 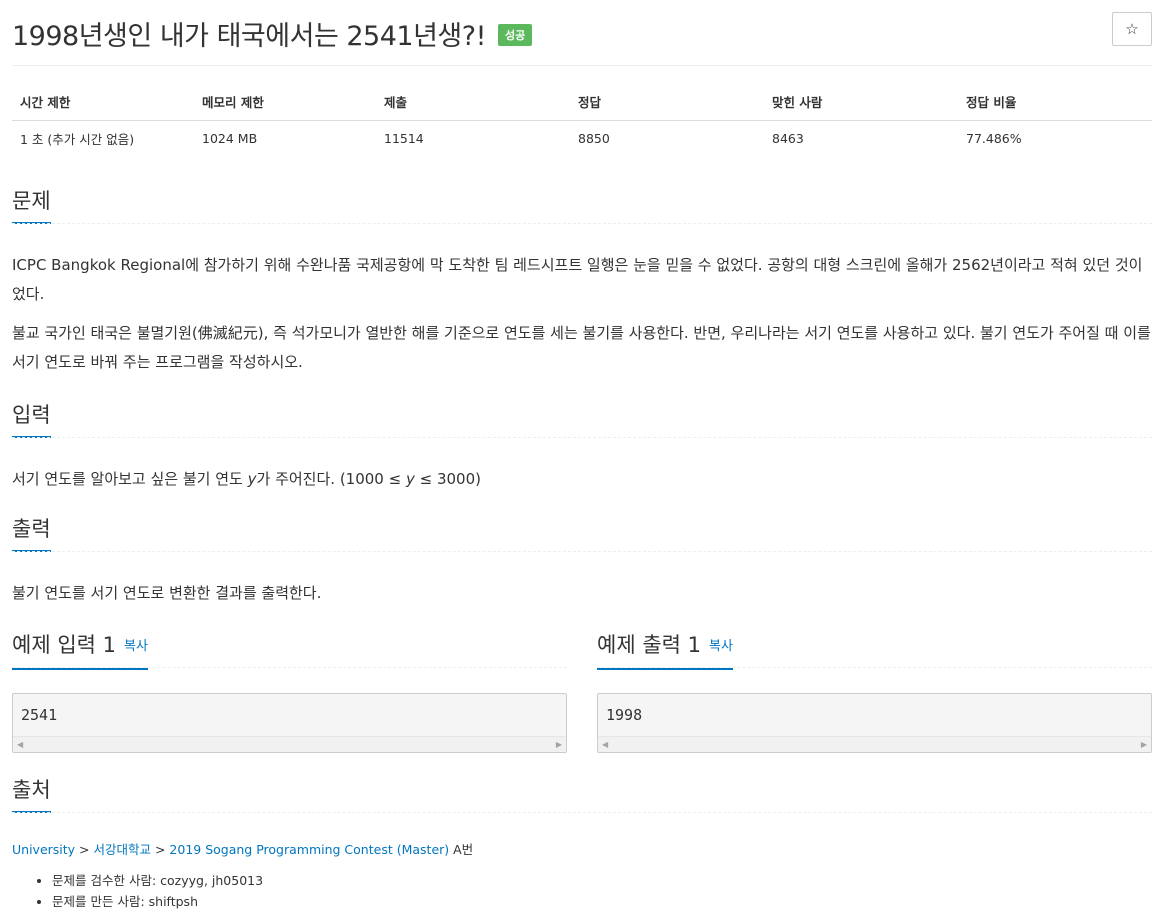 What do you see at coordinates (272, 33) in the screenshot?
I see `page-title: 1998년생인 내가 태국에서는 2541년생?! 성공` at bounding box center [272, 33].